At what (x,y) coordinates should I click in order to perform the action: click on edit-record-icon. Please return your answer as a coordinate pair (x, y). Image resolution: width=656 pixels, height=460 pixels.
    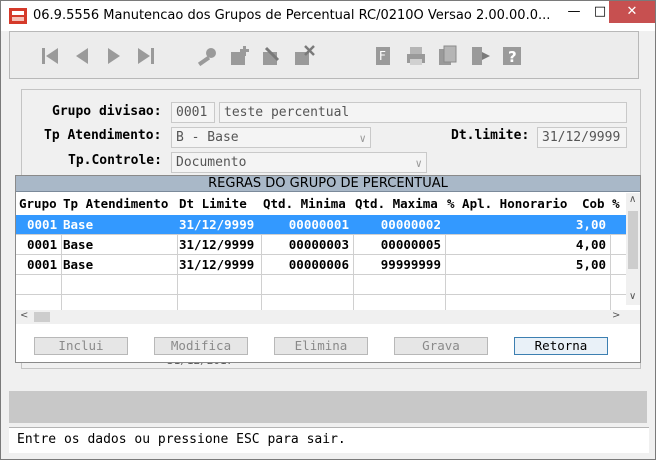
    Looking at the image, I should click on (272, 56).